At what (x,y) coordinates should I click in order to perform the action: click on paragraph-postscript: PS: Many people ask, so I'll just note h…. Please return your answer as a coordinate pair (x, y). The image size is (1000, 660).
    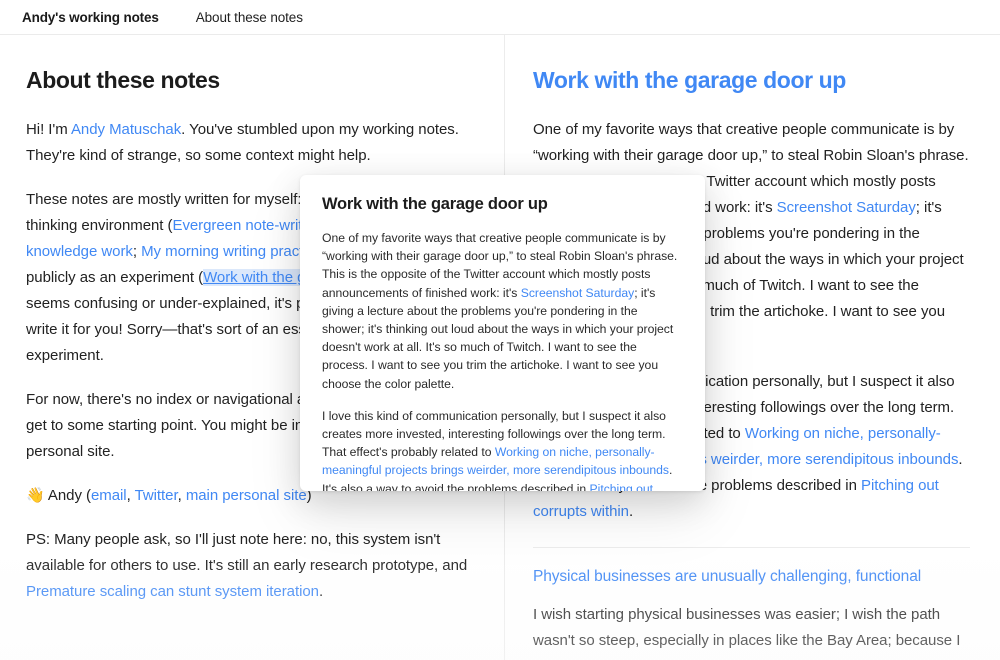
    Looking at the image, I should click on (251, 566).